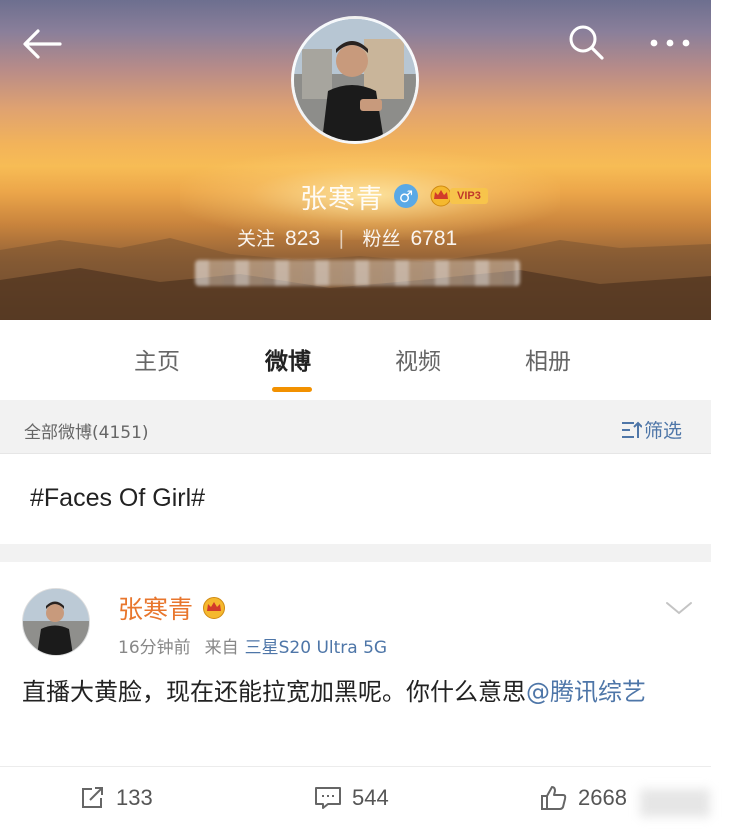 The width and height of the screenshot is (733, 835). I want to click on vip-crown-icon, so click(214, 608).